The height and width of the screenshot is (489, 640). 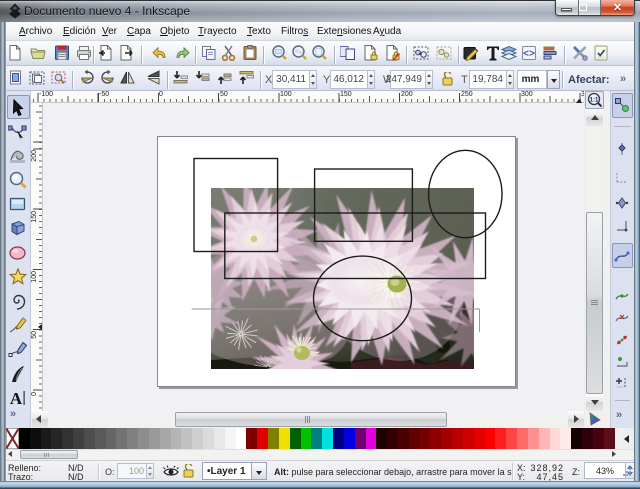 What do you see at coordinates (594, 101) in the screenshot?
I see `svg-text: 1:1` at bounding box center [594, 101].